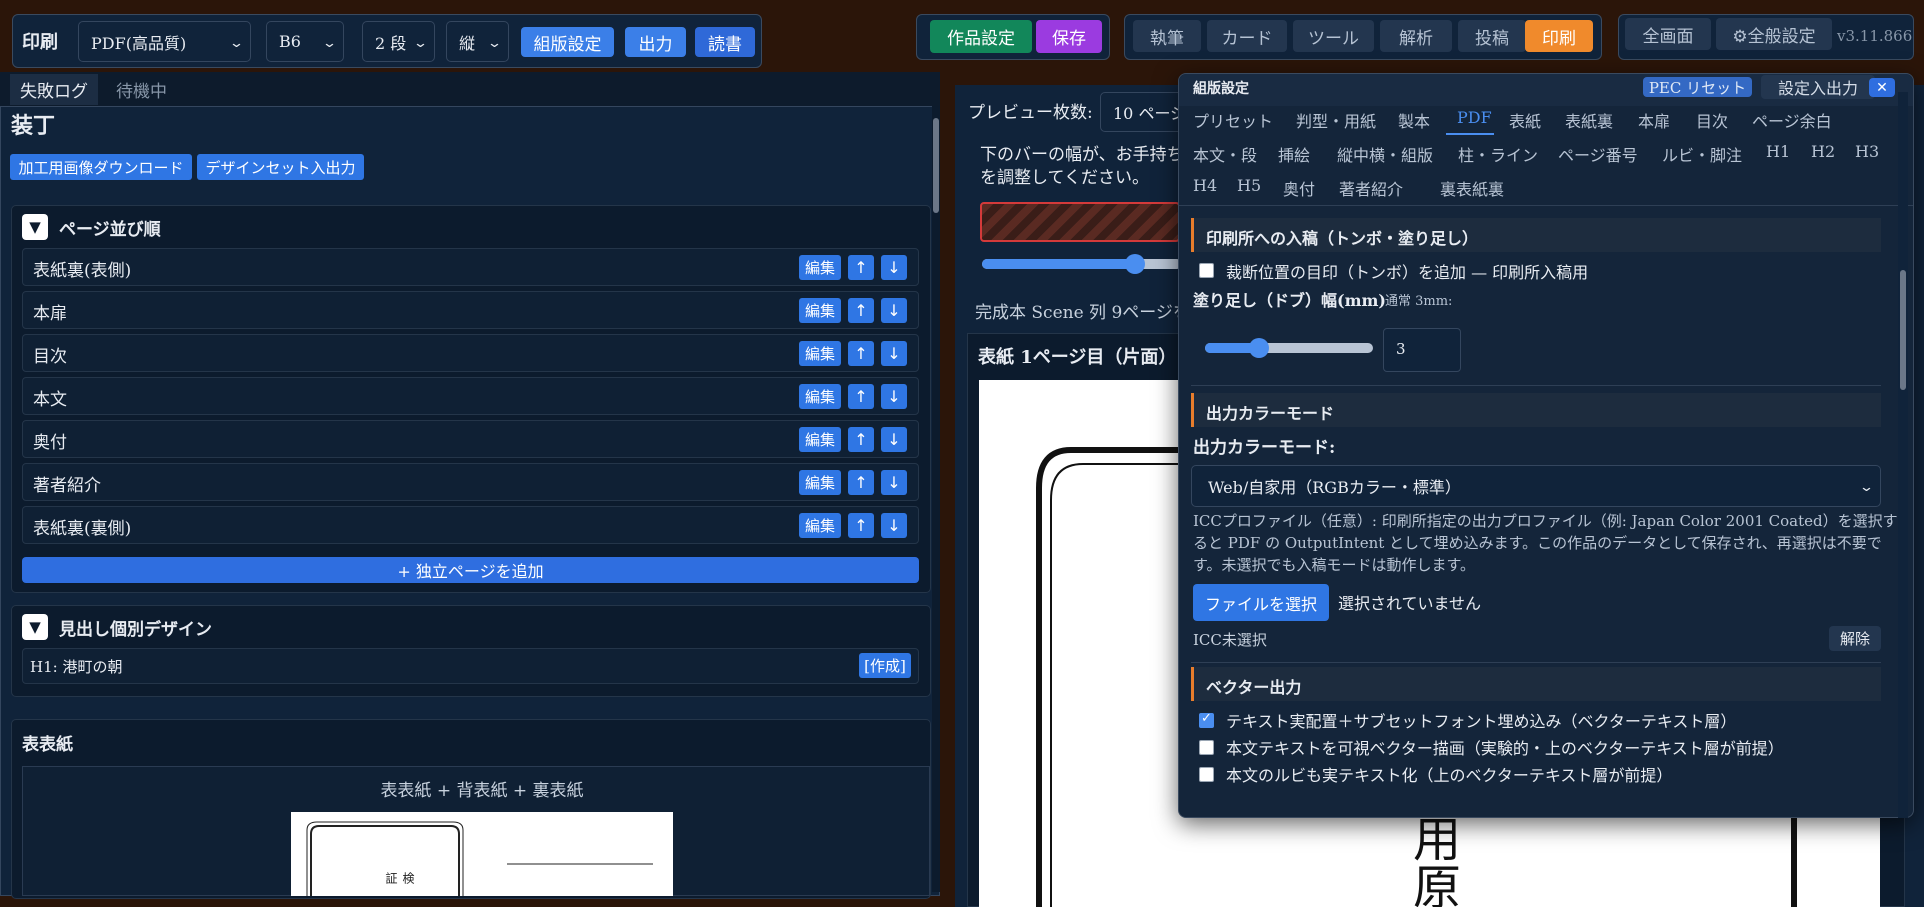 The image size is (1924, 907). Describe the element at coordinates (470, 353) in the screenshot. I see `page-row: 目次 編集 ↑ ↓` at that location.